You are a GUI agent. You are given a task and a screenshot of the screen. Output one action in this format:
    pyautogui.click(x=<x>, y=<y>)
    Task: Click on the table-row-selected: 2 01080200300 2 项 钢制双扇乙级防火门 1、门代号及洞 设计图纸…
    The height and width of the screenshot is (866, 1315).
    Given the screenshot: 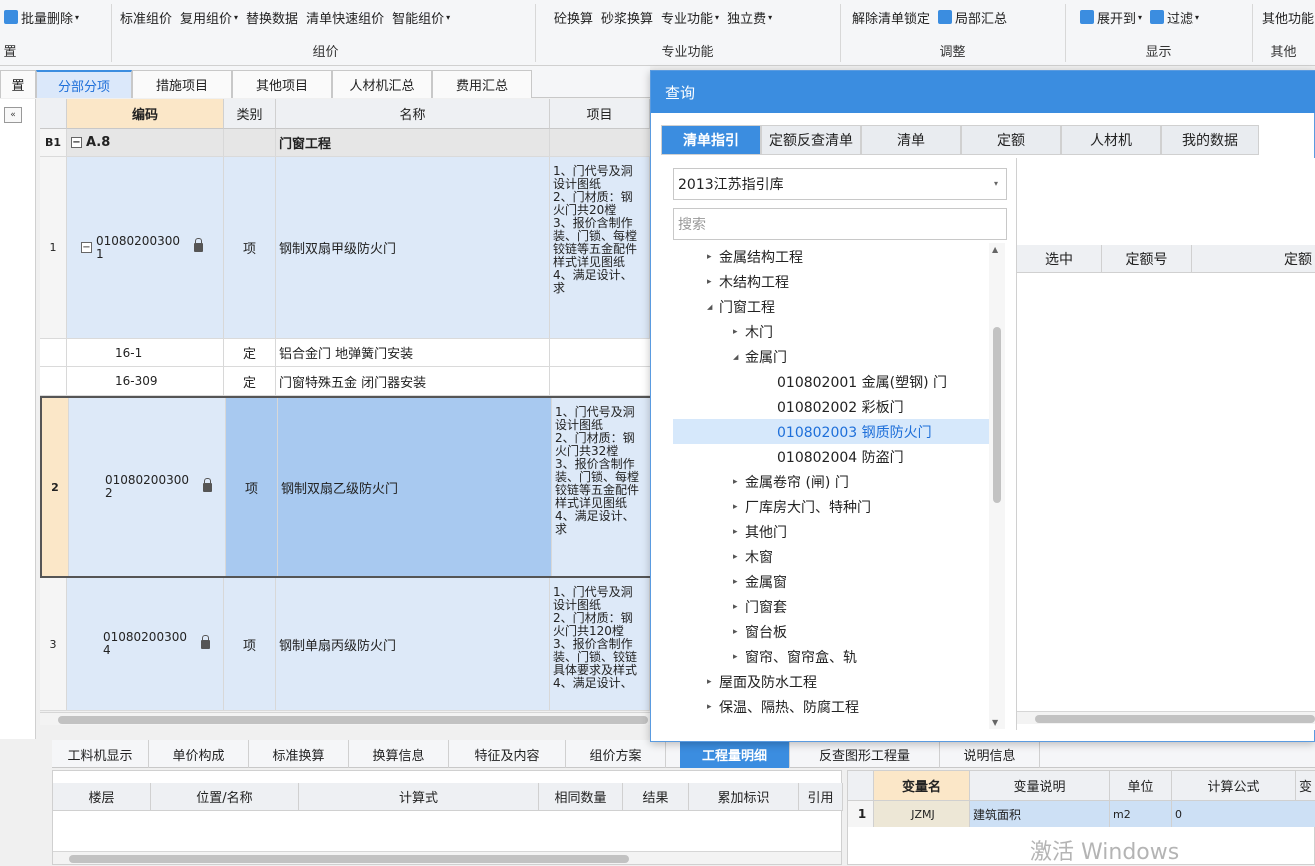 What is the action you would take?
    pyautogui.click(x=345, y=487)
    